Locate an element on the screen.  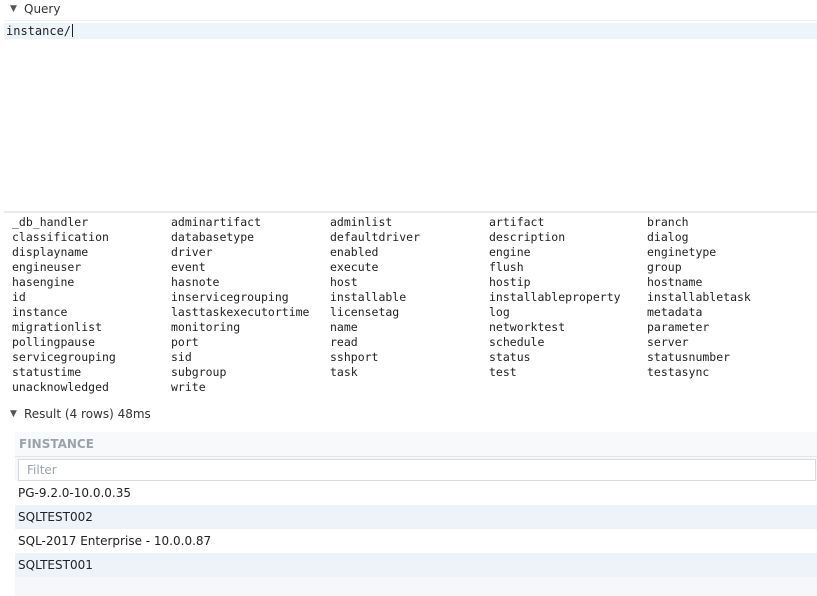
keyword-suggestion: adminartifact is located at coordinates (250, 222).